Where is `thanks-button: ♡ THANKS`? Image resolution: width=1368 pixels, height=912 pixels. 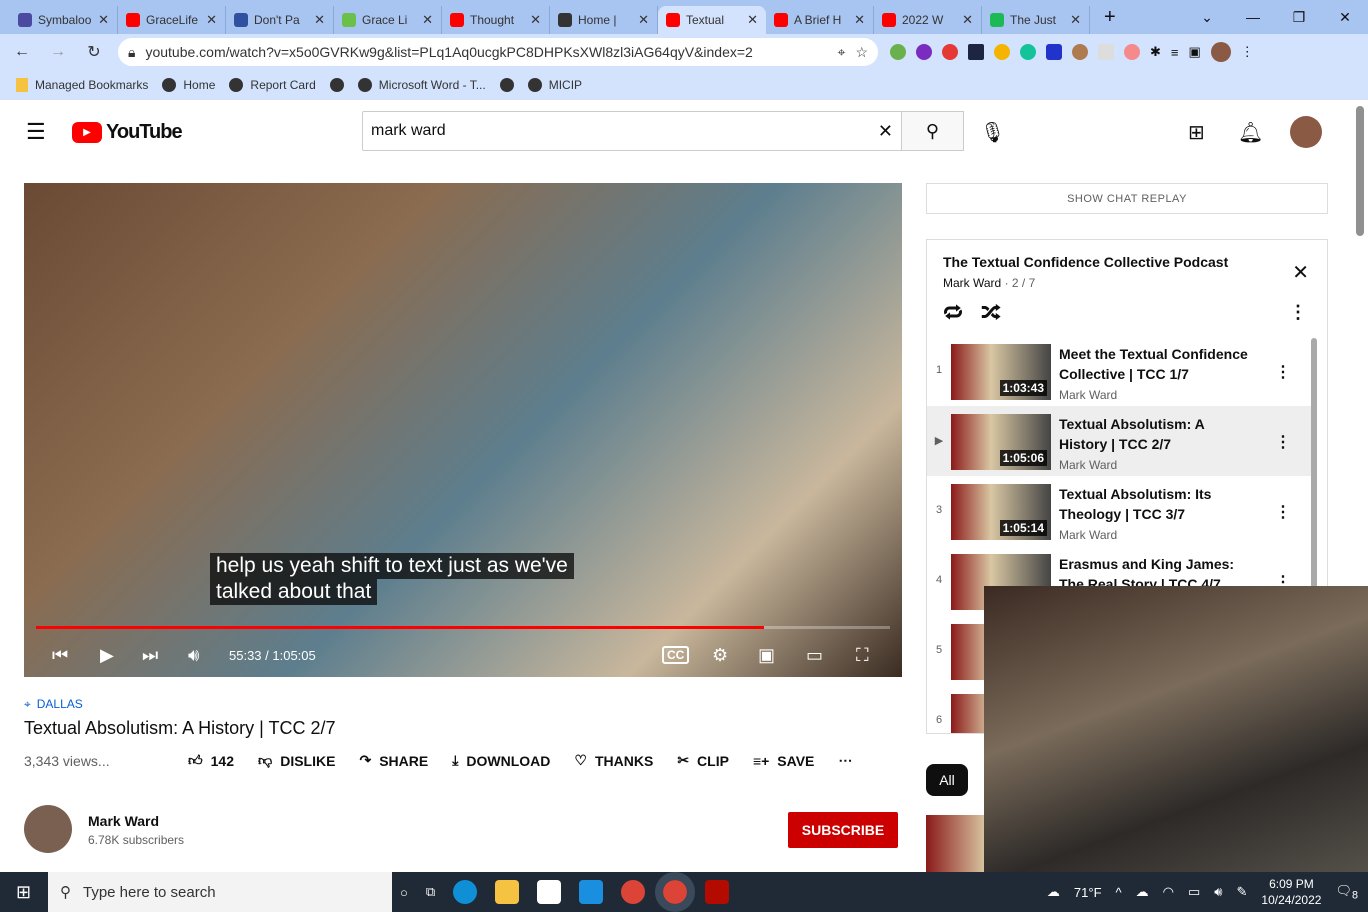 thanks-button: ♡ THANKS is located at coordinates (613, 760).